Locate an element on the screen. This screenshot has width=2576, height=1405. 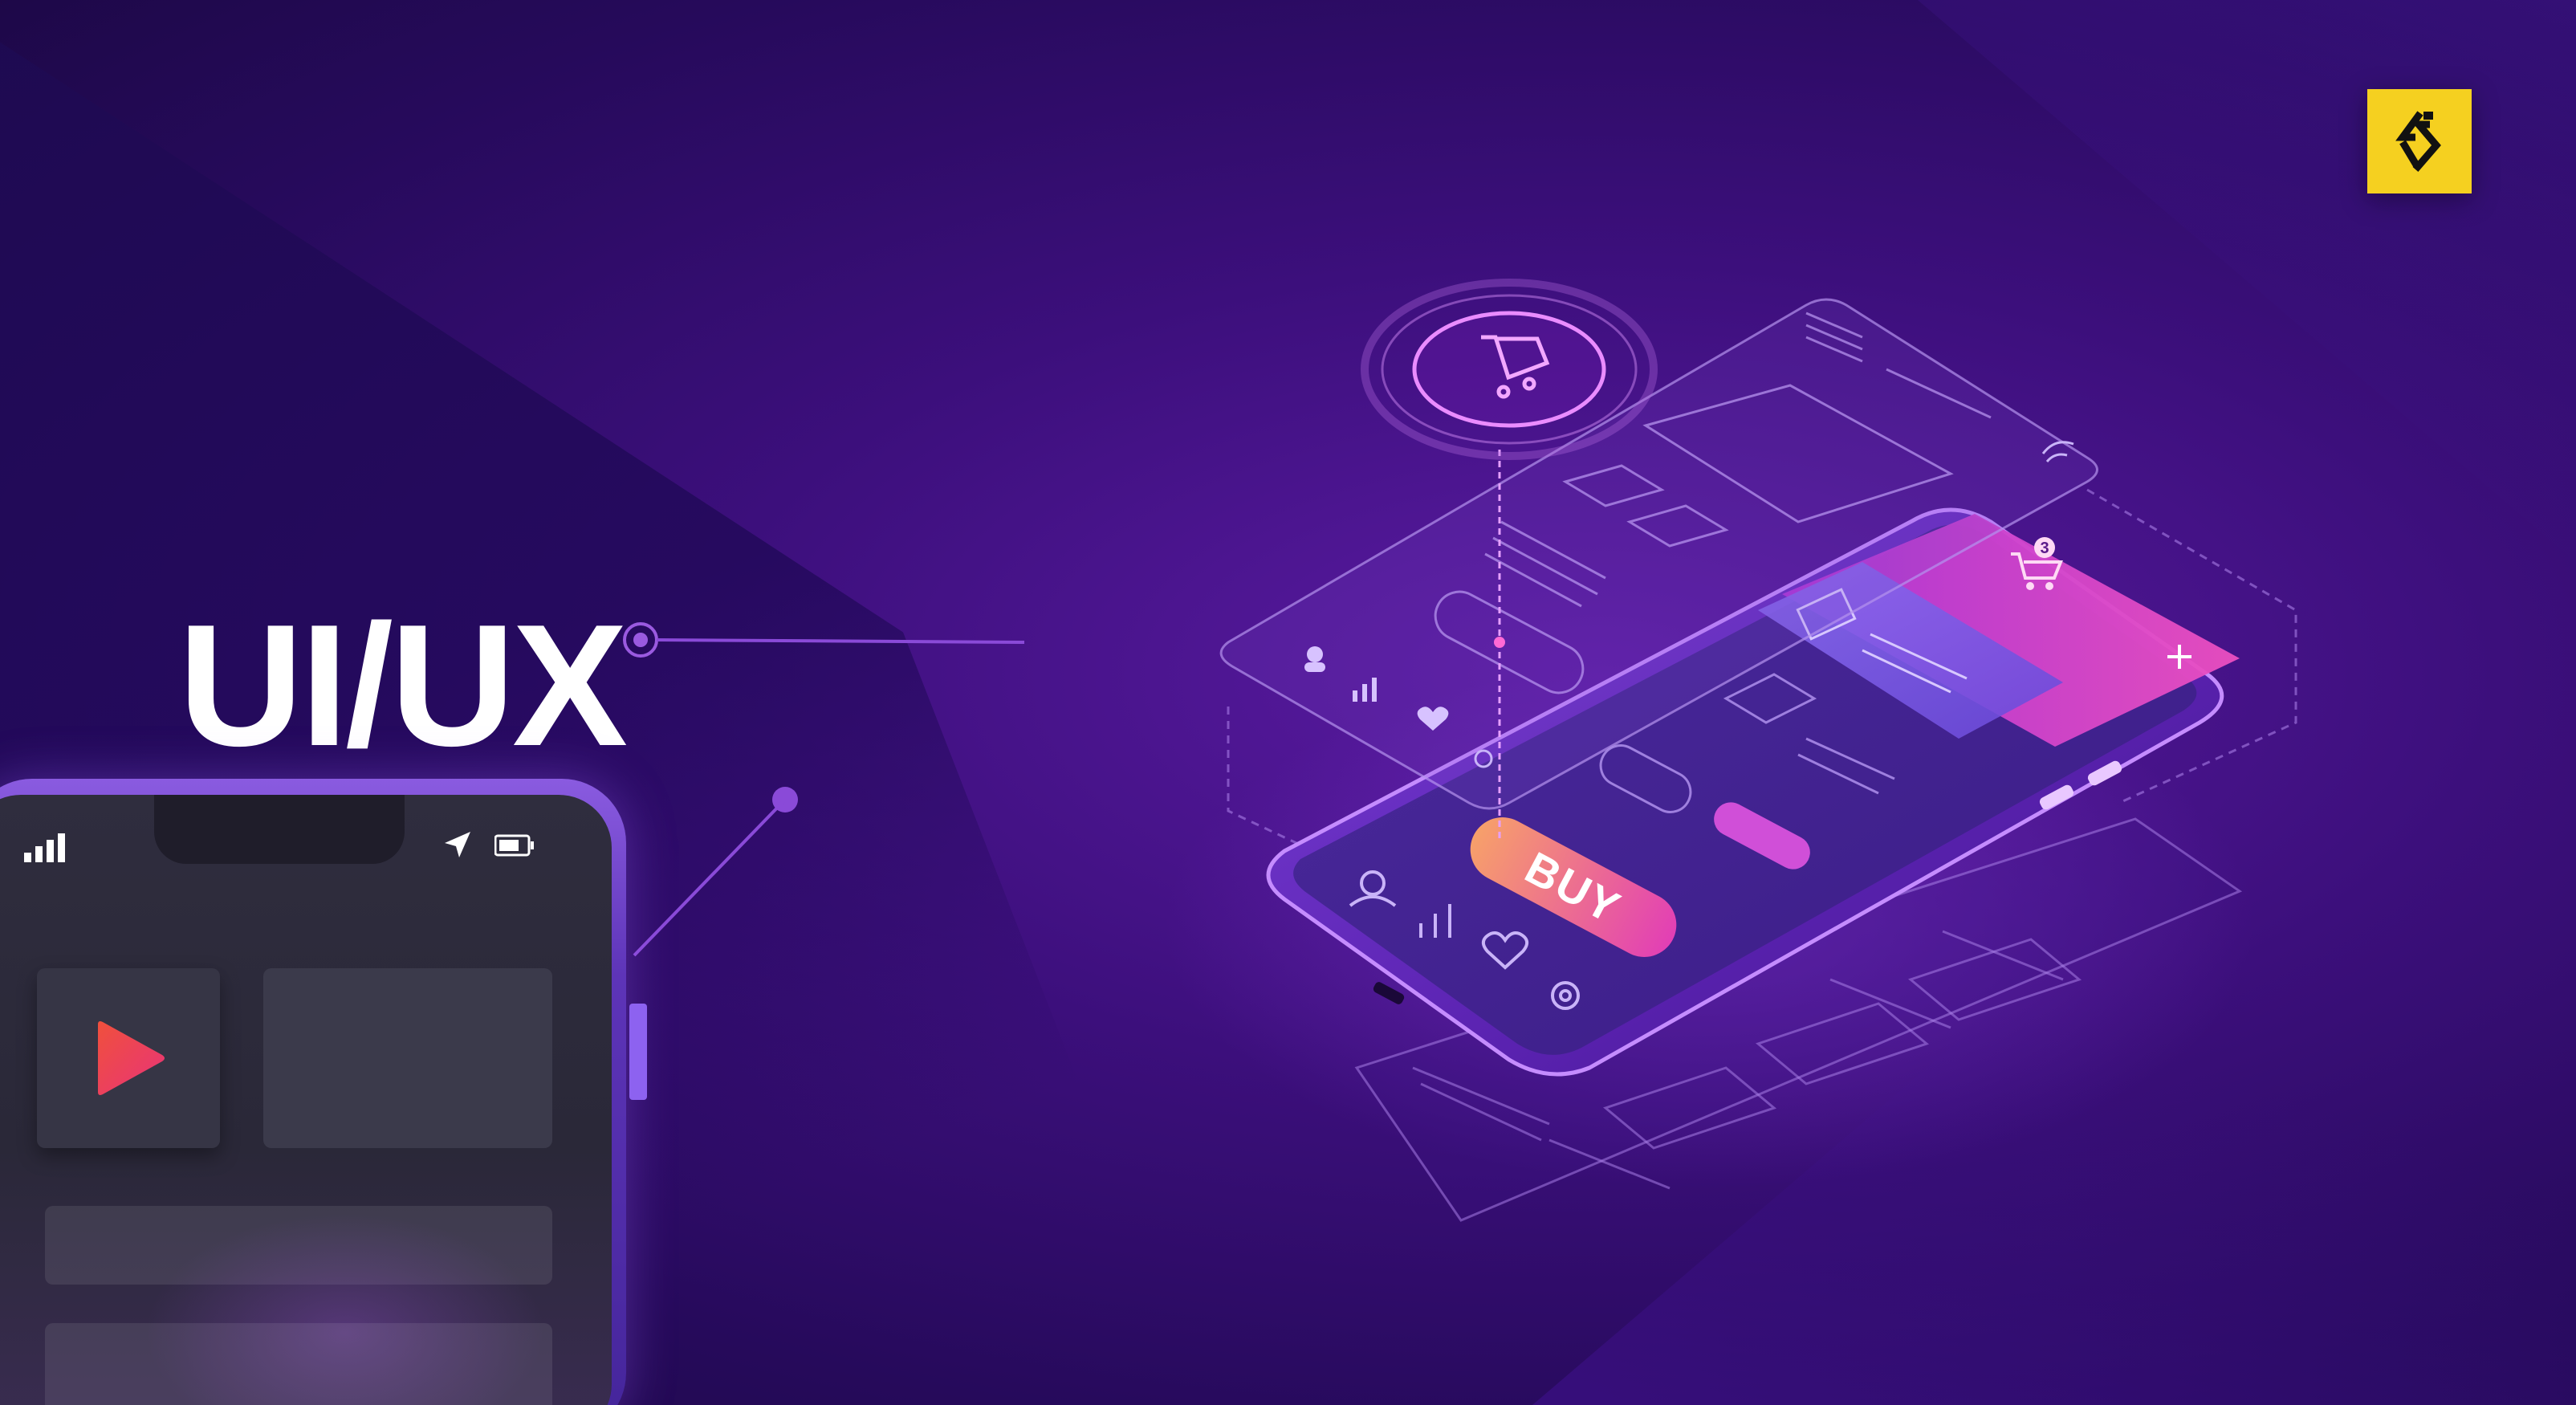
headline-title: UI/UX is located at coordinates (403, 685).